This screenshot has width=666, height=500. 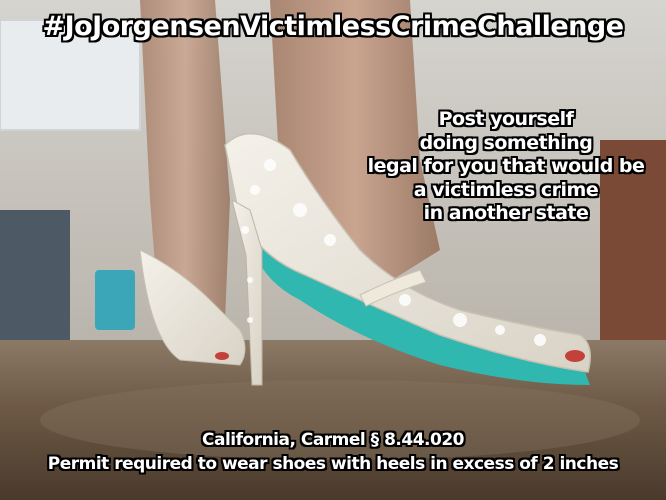 I want to click on dark-furniture, so click(x=35, y=280).